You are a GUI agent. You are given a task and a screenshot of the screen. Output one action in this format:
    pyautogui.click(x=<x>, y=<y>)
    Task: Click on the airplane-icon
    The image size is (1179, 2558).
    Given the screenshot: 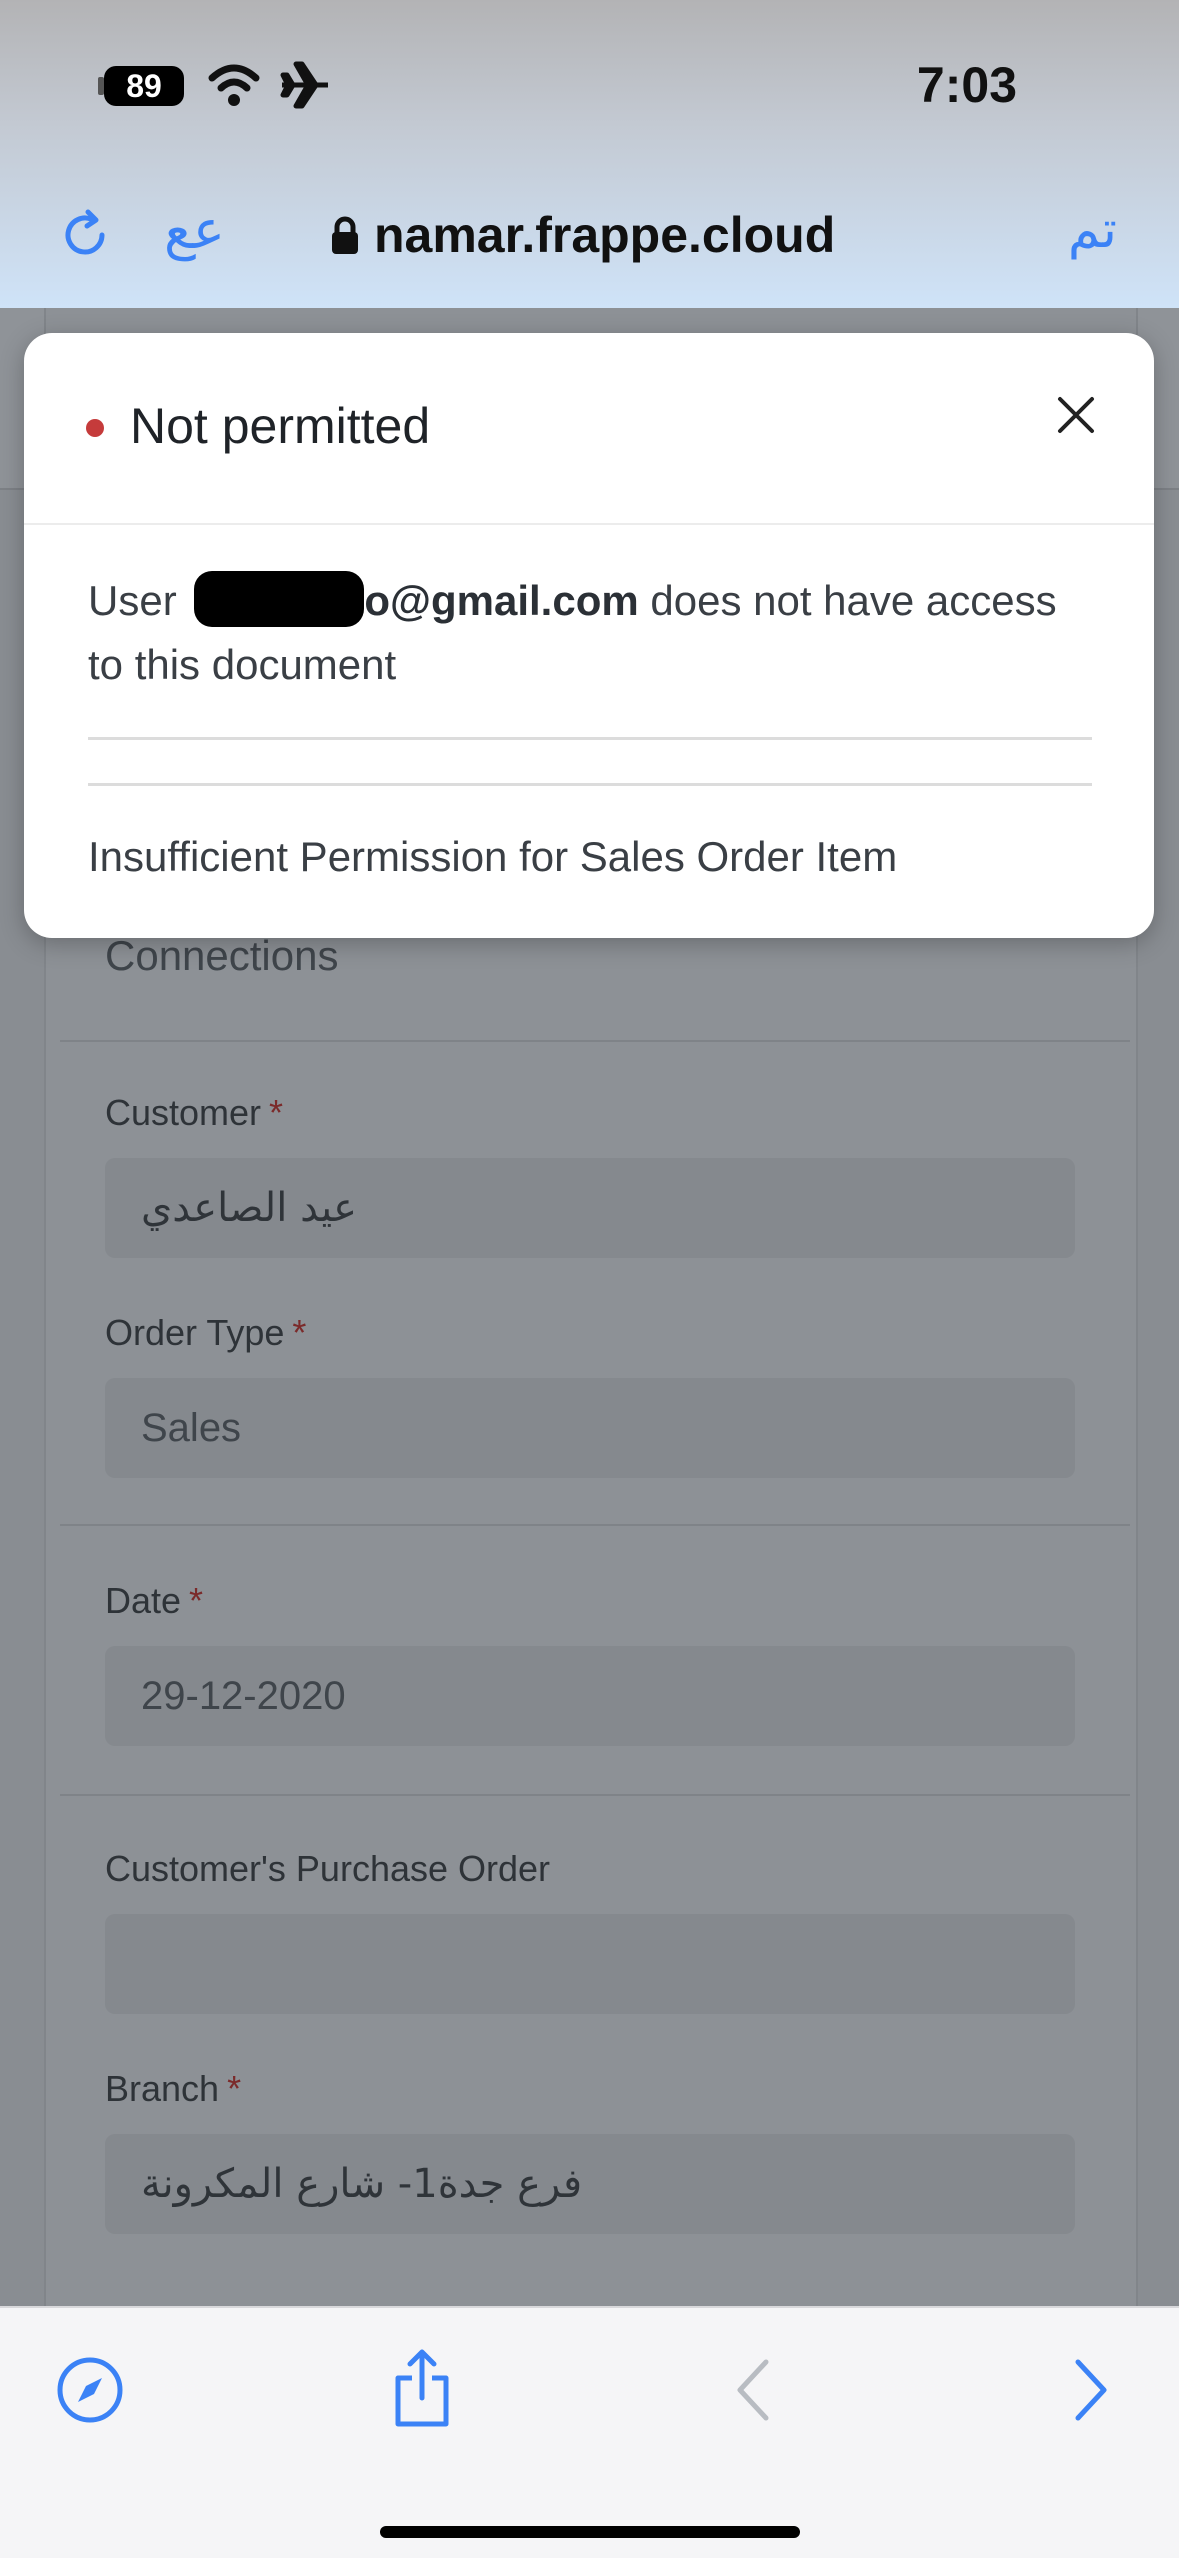 What is the action you would take?
    pyautogui.click(x=304, y=85)
    